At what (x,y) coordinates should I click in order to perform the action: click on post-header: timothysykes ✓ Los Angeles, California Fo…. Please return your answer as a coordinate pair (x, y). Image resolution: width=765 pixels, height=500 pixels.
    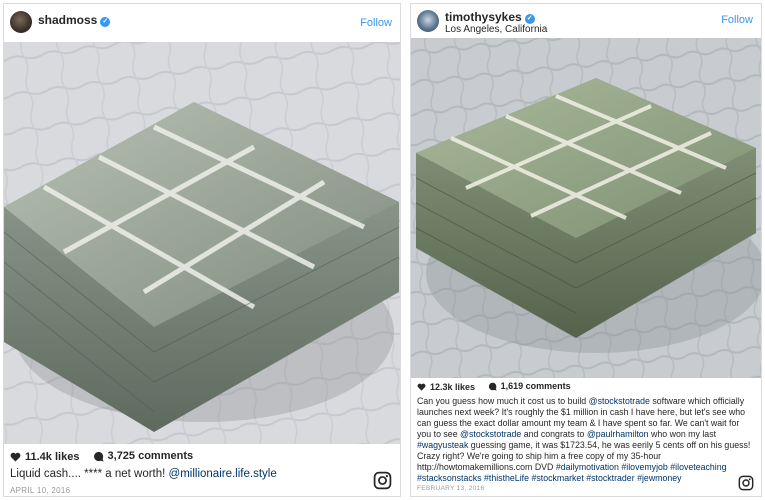
    Looking at the image, I should click on (586, 23).